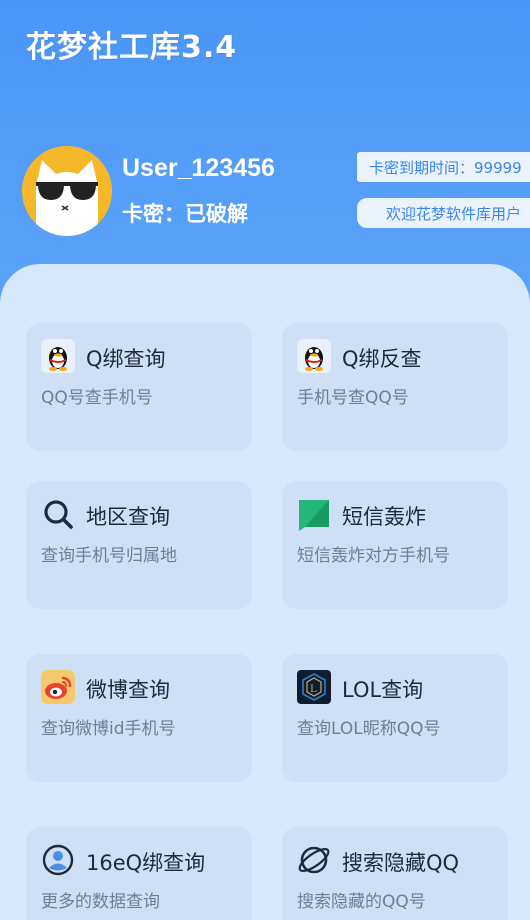  I want to click on tile-search-hidden-qq: 搜索隐藏QQ 搜索隐藏的QQ号, so click(395, 873).